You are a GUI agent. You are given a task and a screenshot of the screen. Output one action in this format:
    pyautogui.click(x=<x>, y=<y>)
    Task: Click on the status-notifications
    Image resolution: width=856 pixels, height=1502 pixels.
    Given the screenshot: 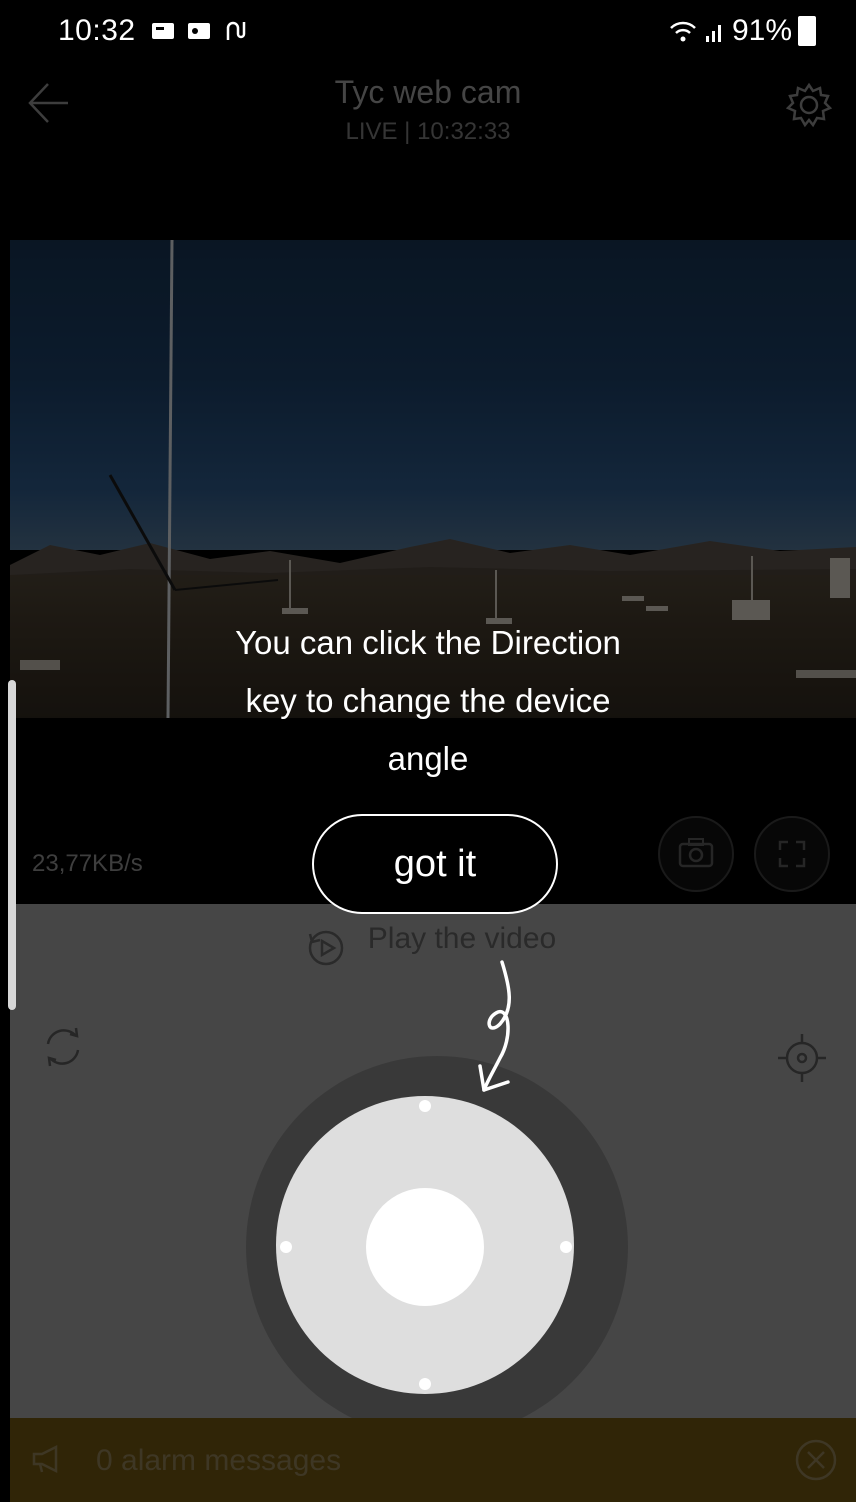 What is the action you would take?
    pyautogui.click(x=199, y=31)
    